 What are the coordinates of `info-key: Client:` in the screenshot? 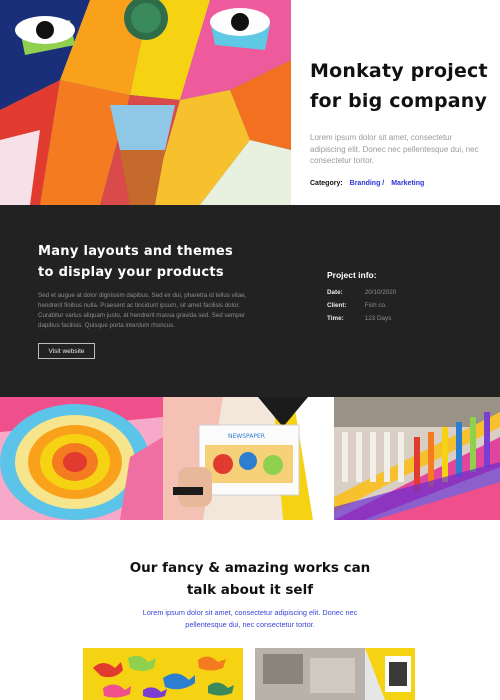 It's located at (337, 305).